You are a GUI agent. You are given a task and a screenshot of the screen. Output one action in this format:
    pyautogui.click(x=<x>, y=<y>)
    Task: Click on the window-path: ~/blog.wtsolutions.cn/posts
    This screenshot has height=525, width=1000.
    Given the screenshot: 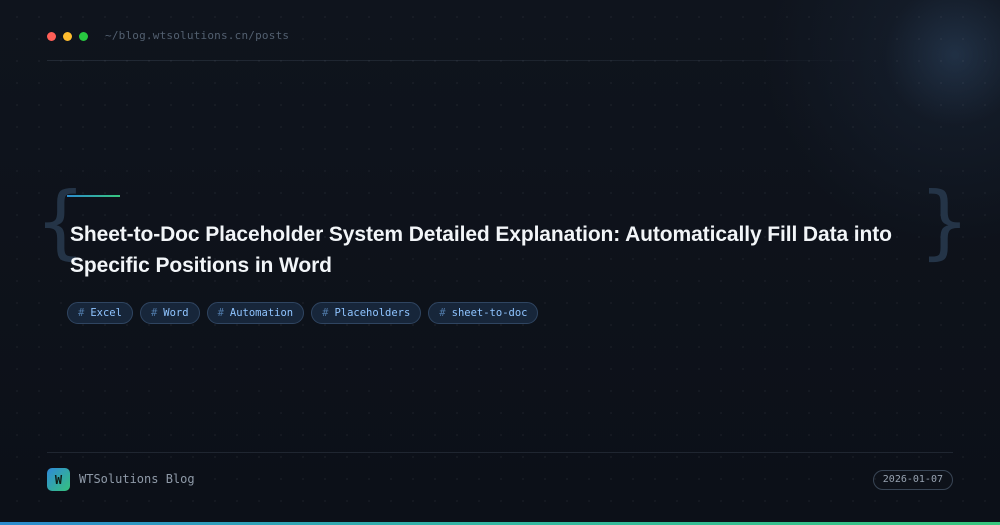 What is the action you would take?
    pyautogui.click(x=197, y=35)
    